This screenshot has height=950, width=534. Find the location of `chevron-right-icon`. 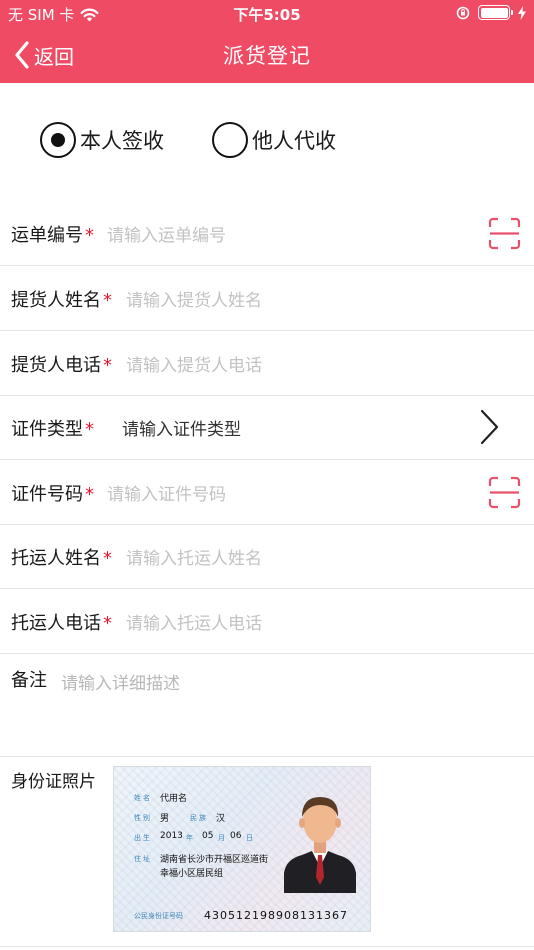

chevron-right-icon is located at coordinates (489, 427).